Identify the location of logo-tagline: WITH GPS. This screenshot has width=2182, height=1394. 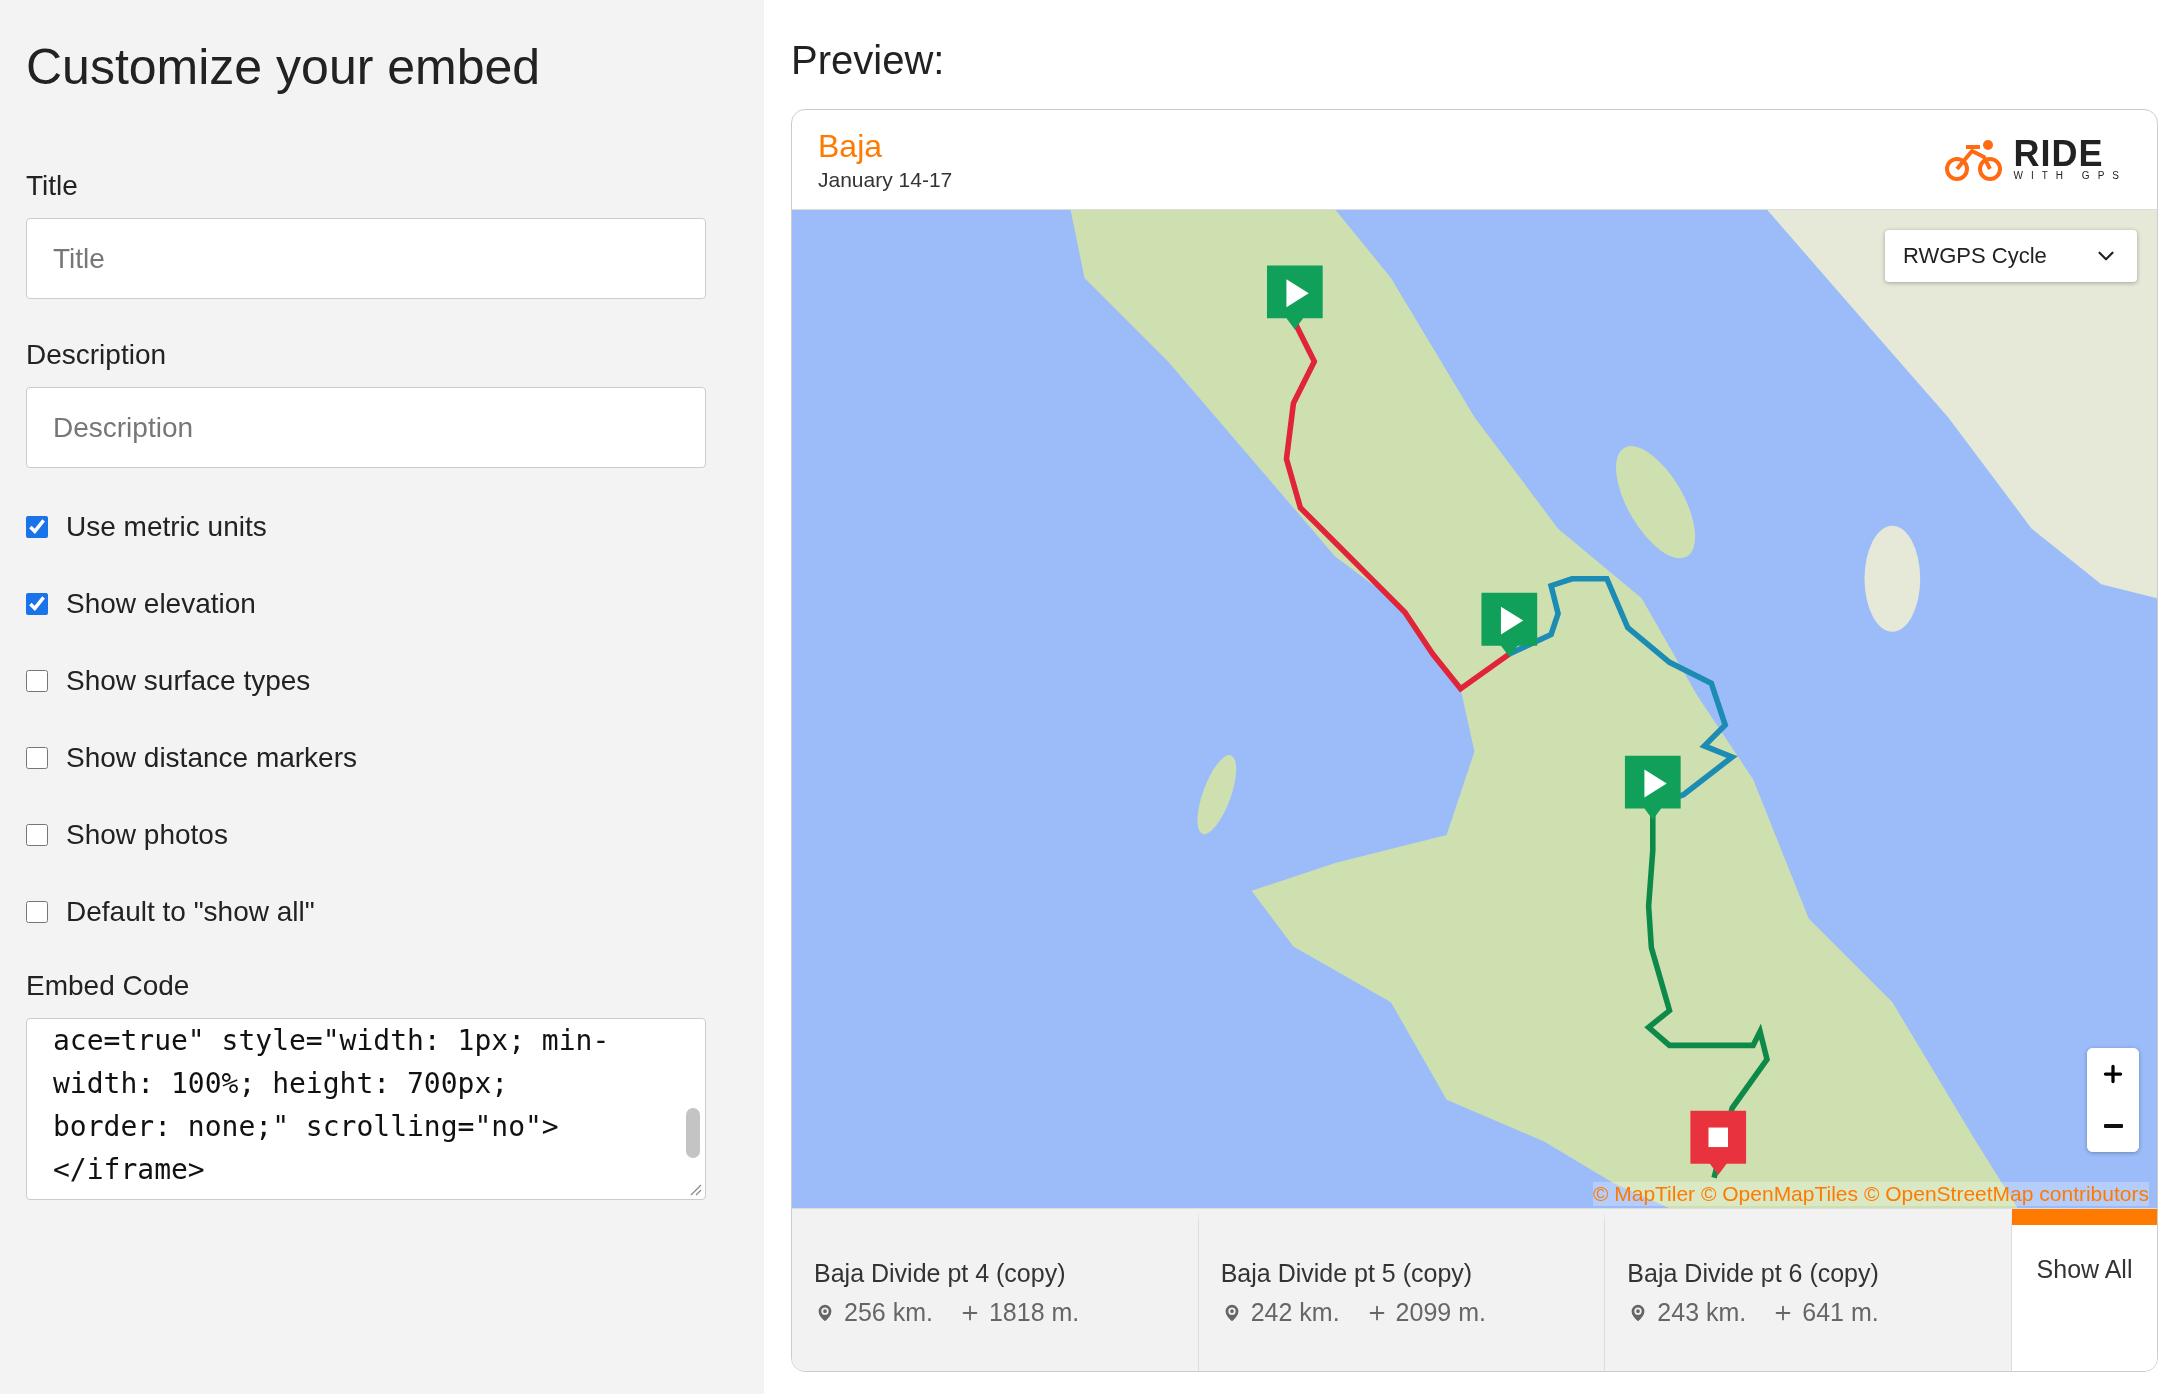
(2070, 175).